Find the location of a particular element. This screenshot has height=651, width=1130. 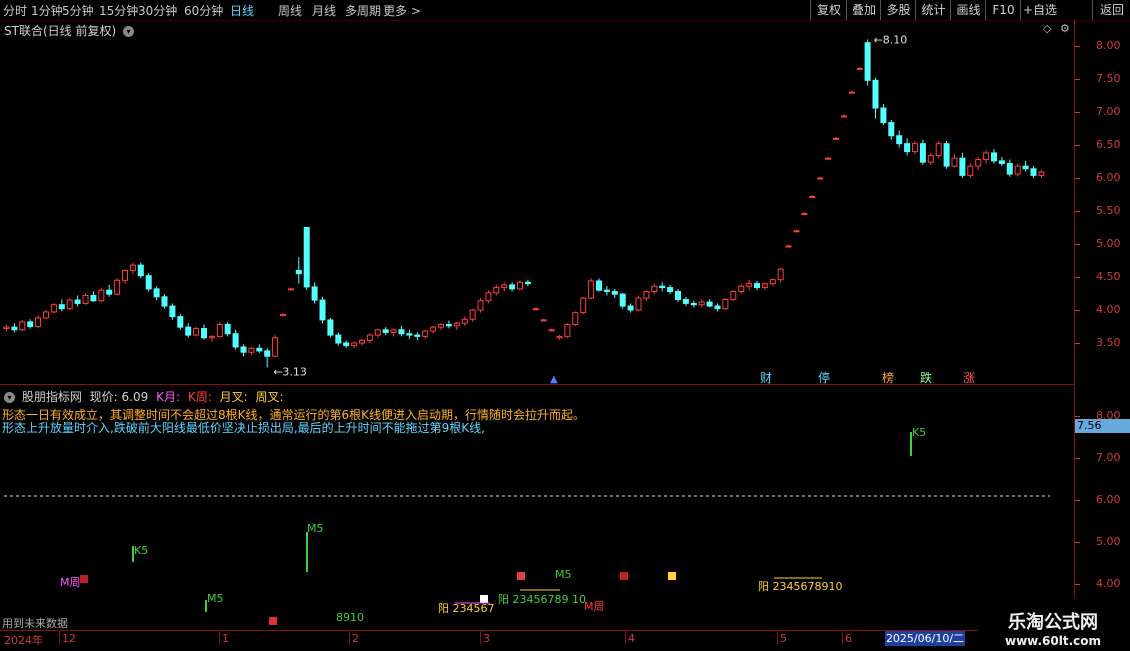

toolbar-button: 多股 is located at coordinates (898, 10).